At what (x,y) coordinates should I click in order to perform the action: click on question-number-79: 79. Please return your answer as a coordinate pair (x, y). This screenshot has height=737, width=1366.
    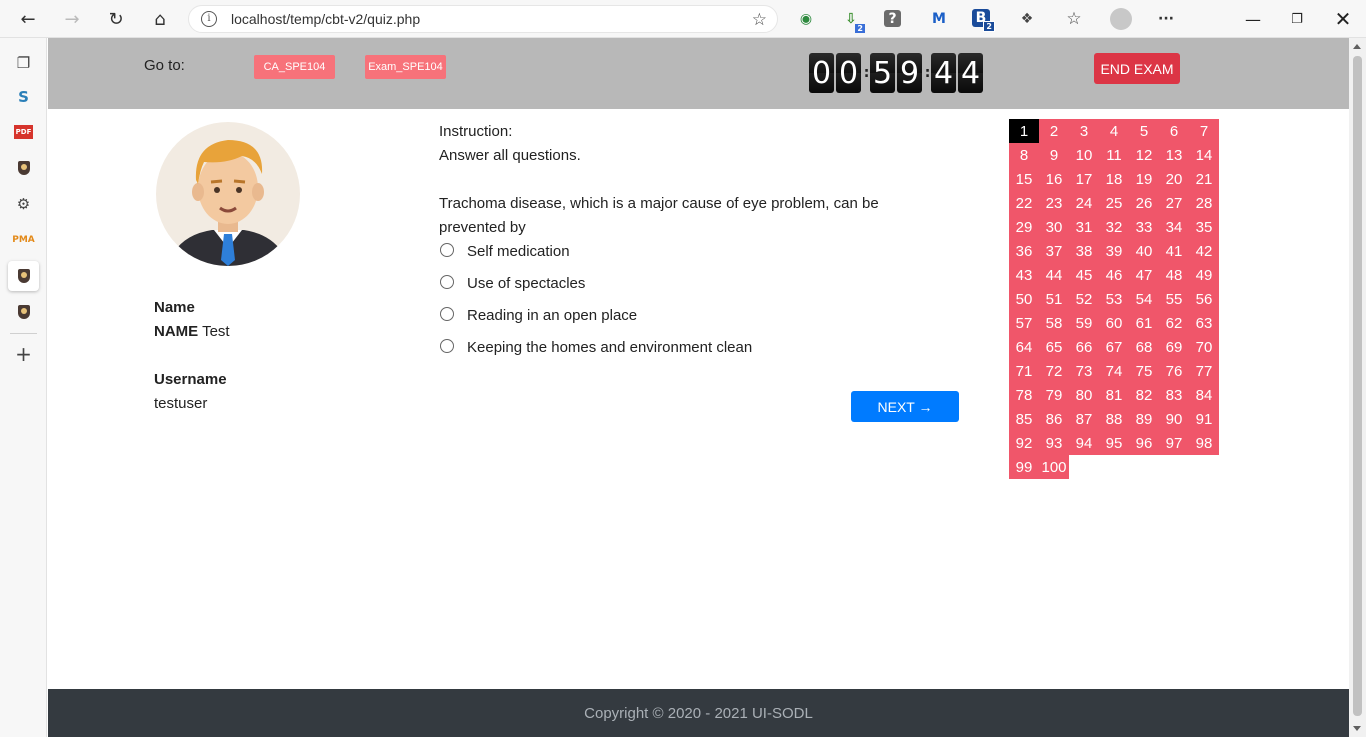
    Looking at the image, I should click on (1054, 395).